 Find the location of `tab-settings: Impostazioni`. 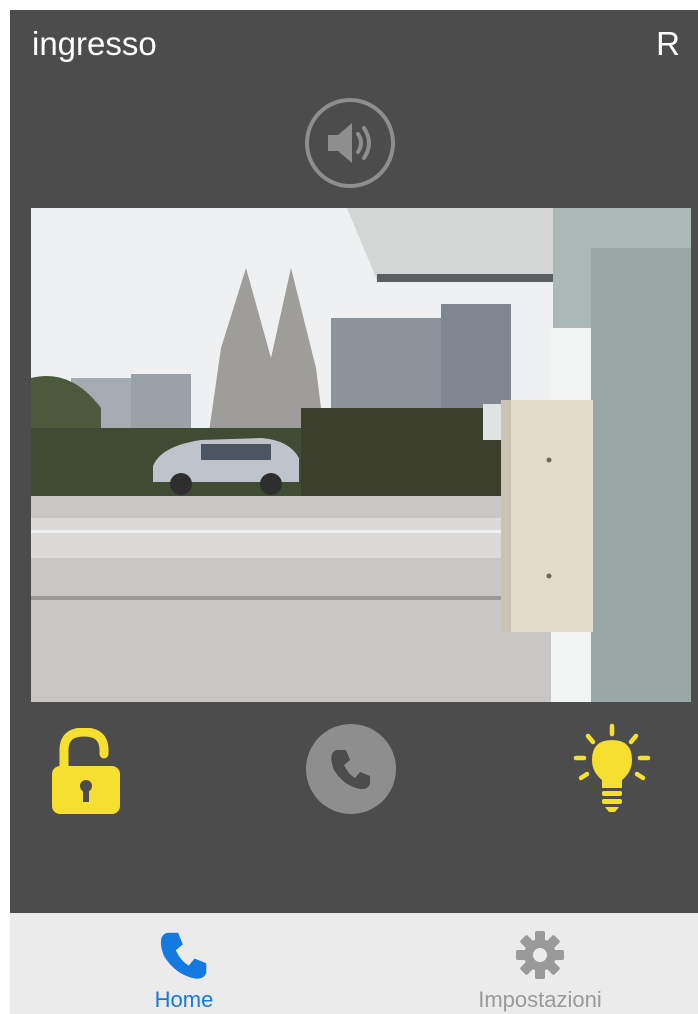

tab-settings: Impostazioni is located at coordinates (540, 963).